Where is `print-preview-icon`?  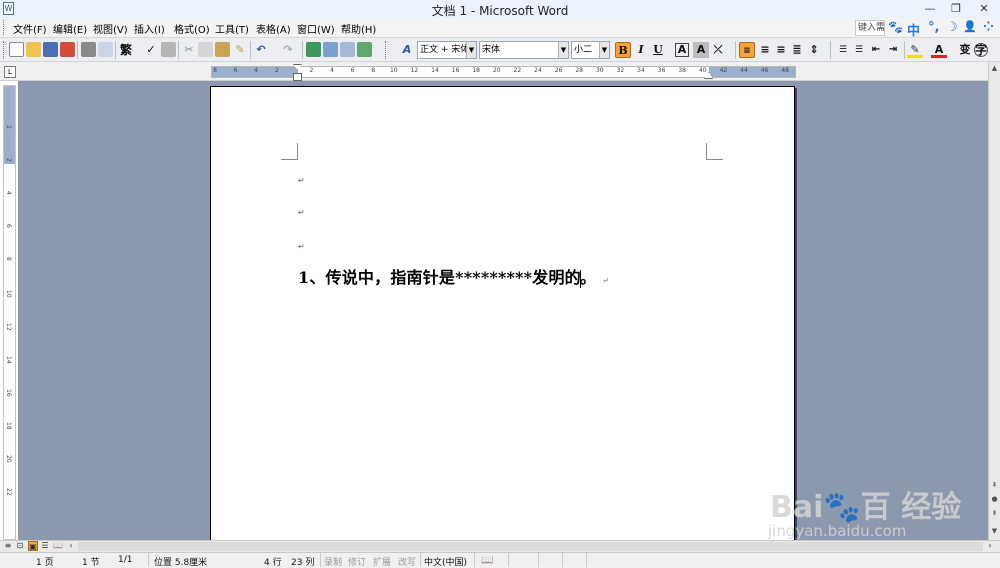
print-preview-icon is located at coordinates (105, 49).